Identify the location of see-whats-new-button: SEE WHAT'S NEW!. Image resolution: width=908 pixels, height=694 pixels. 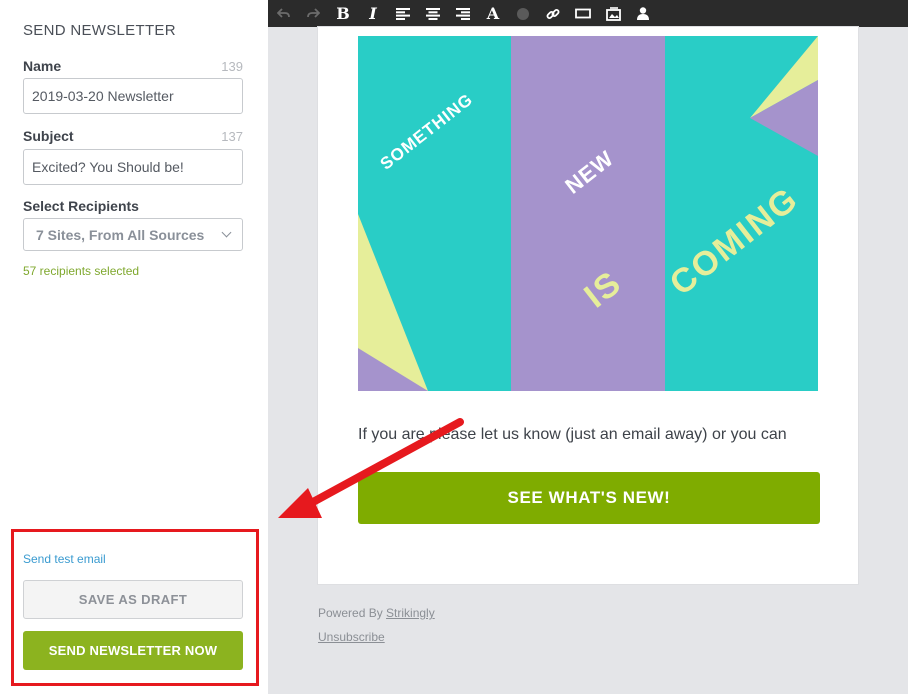
(589, 498).